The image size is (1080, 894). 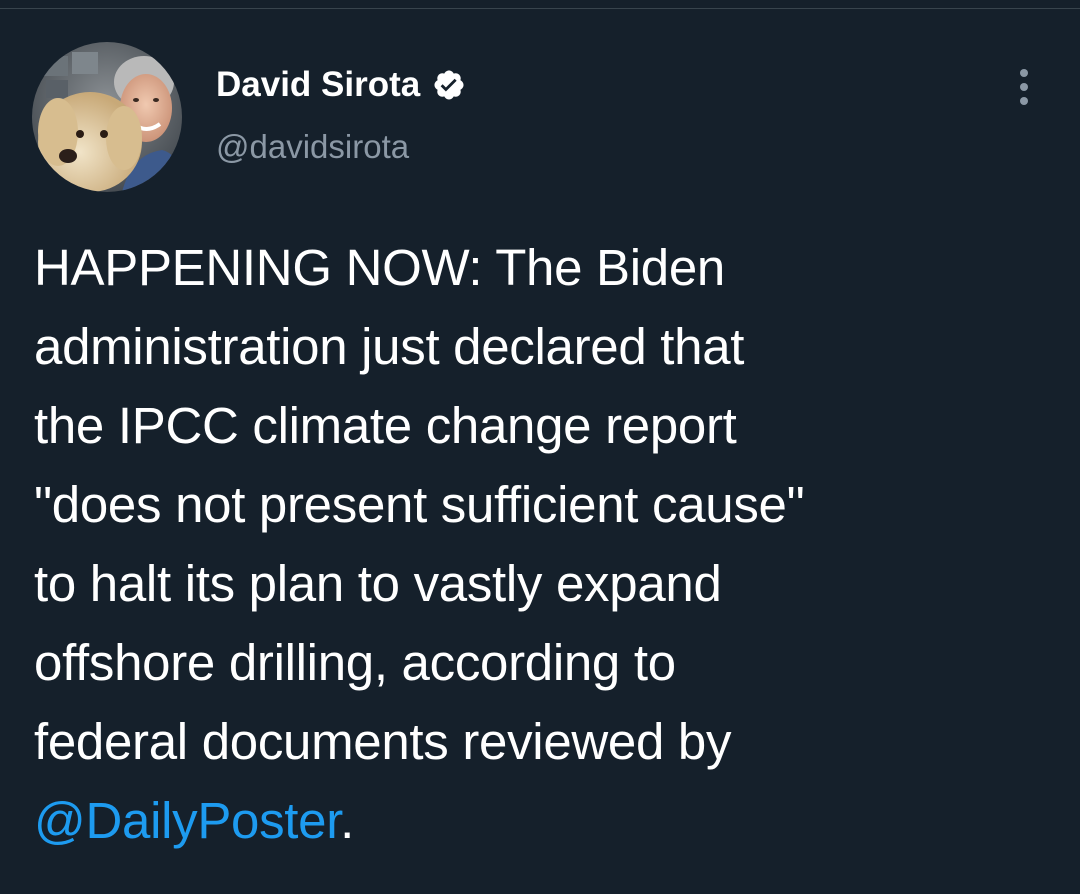 I want to click on tweet-line: HAPPENING NOW: The Biden, so click(x=379, y=267).